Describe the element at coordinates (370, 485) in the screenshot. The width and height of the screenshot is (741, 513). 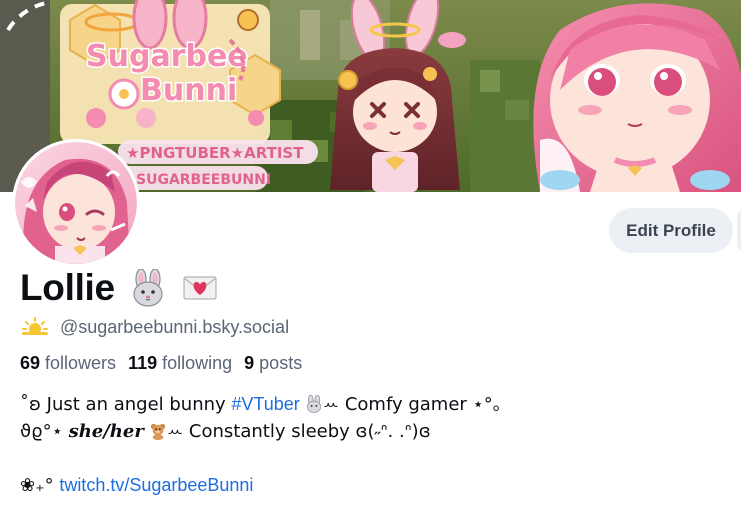
I see `bio-line-4: ❀₊° twitch.tv/SugarbeeBunni` at that location.